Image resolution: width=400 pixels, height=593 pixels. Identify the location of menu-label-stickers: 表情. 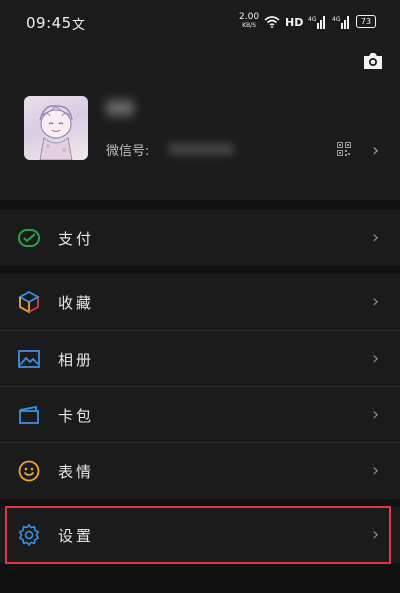
(76, 472).